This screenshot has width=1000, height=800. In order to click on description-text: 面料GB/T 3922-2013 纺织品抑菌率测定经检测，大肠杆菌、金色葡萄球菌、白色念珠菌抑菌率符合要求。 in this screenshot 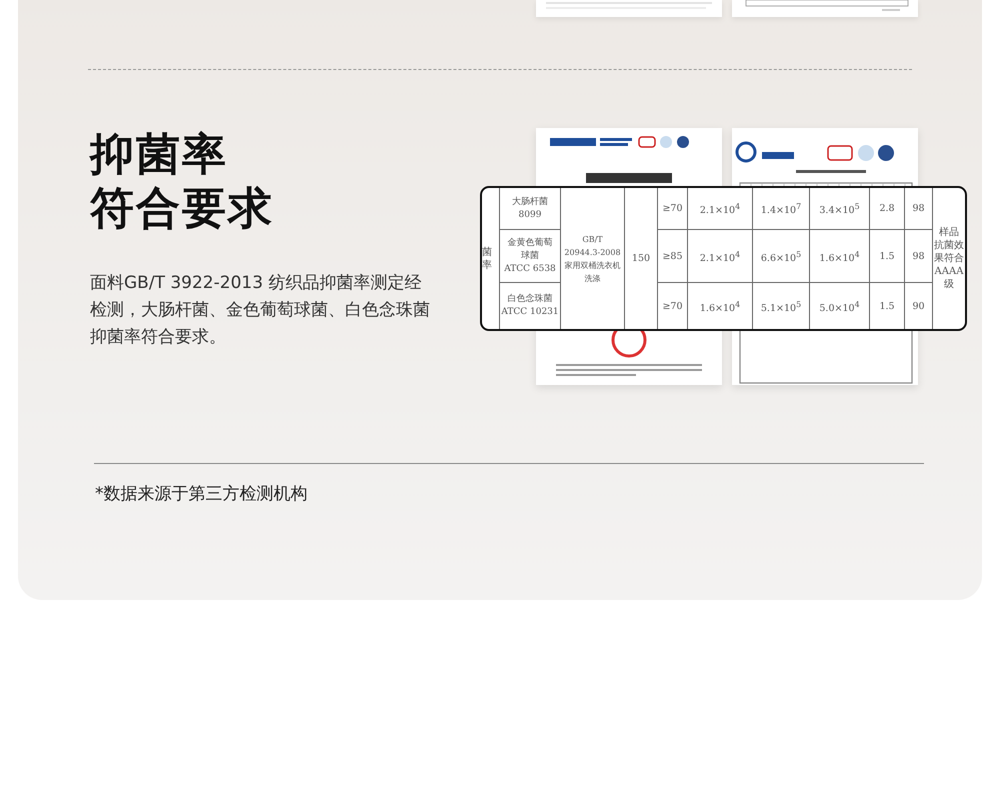, I will do `click(260, 310)`.